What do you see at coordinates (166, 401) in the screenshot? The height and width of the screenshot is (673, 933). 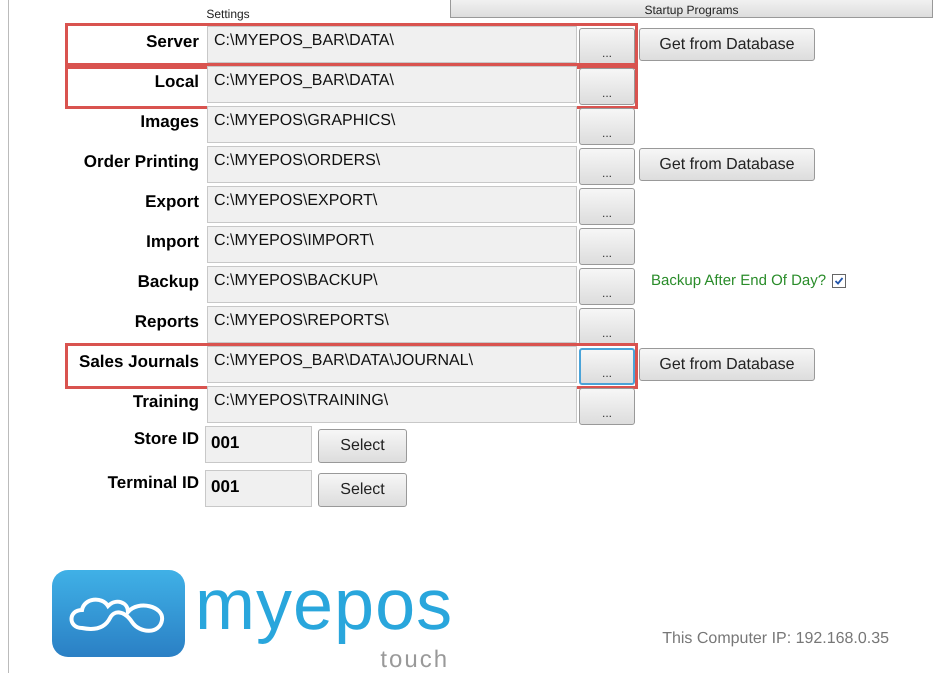 I see `field-label: Training` at bounding box center [166, 401].